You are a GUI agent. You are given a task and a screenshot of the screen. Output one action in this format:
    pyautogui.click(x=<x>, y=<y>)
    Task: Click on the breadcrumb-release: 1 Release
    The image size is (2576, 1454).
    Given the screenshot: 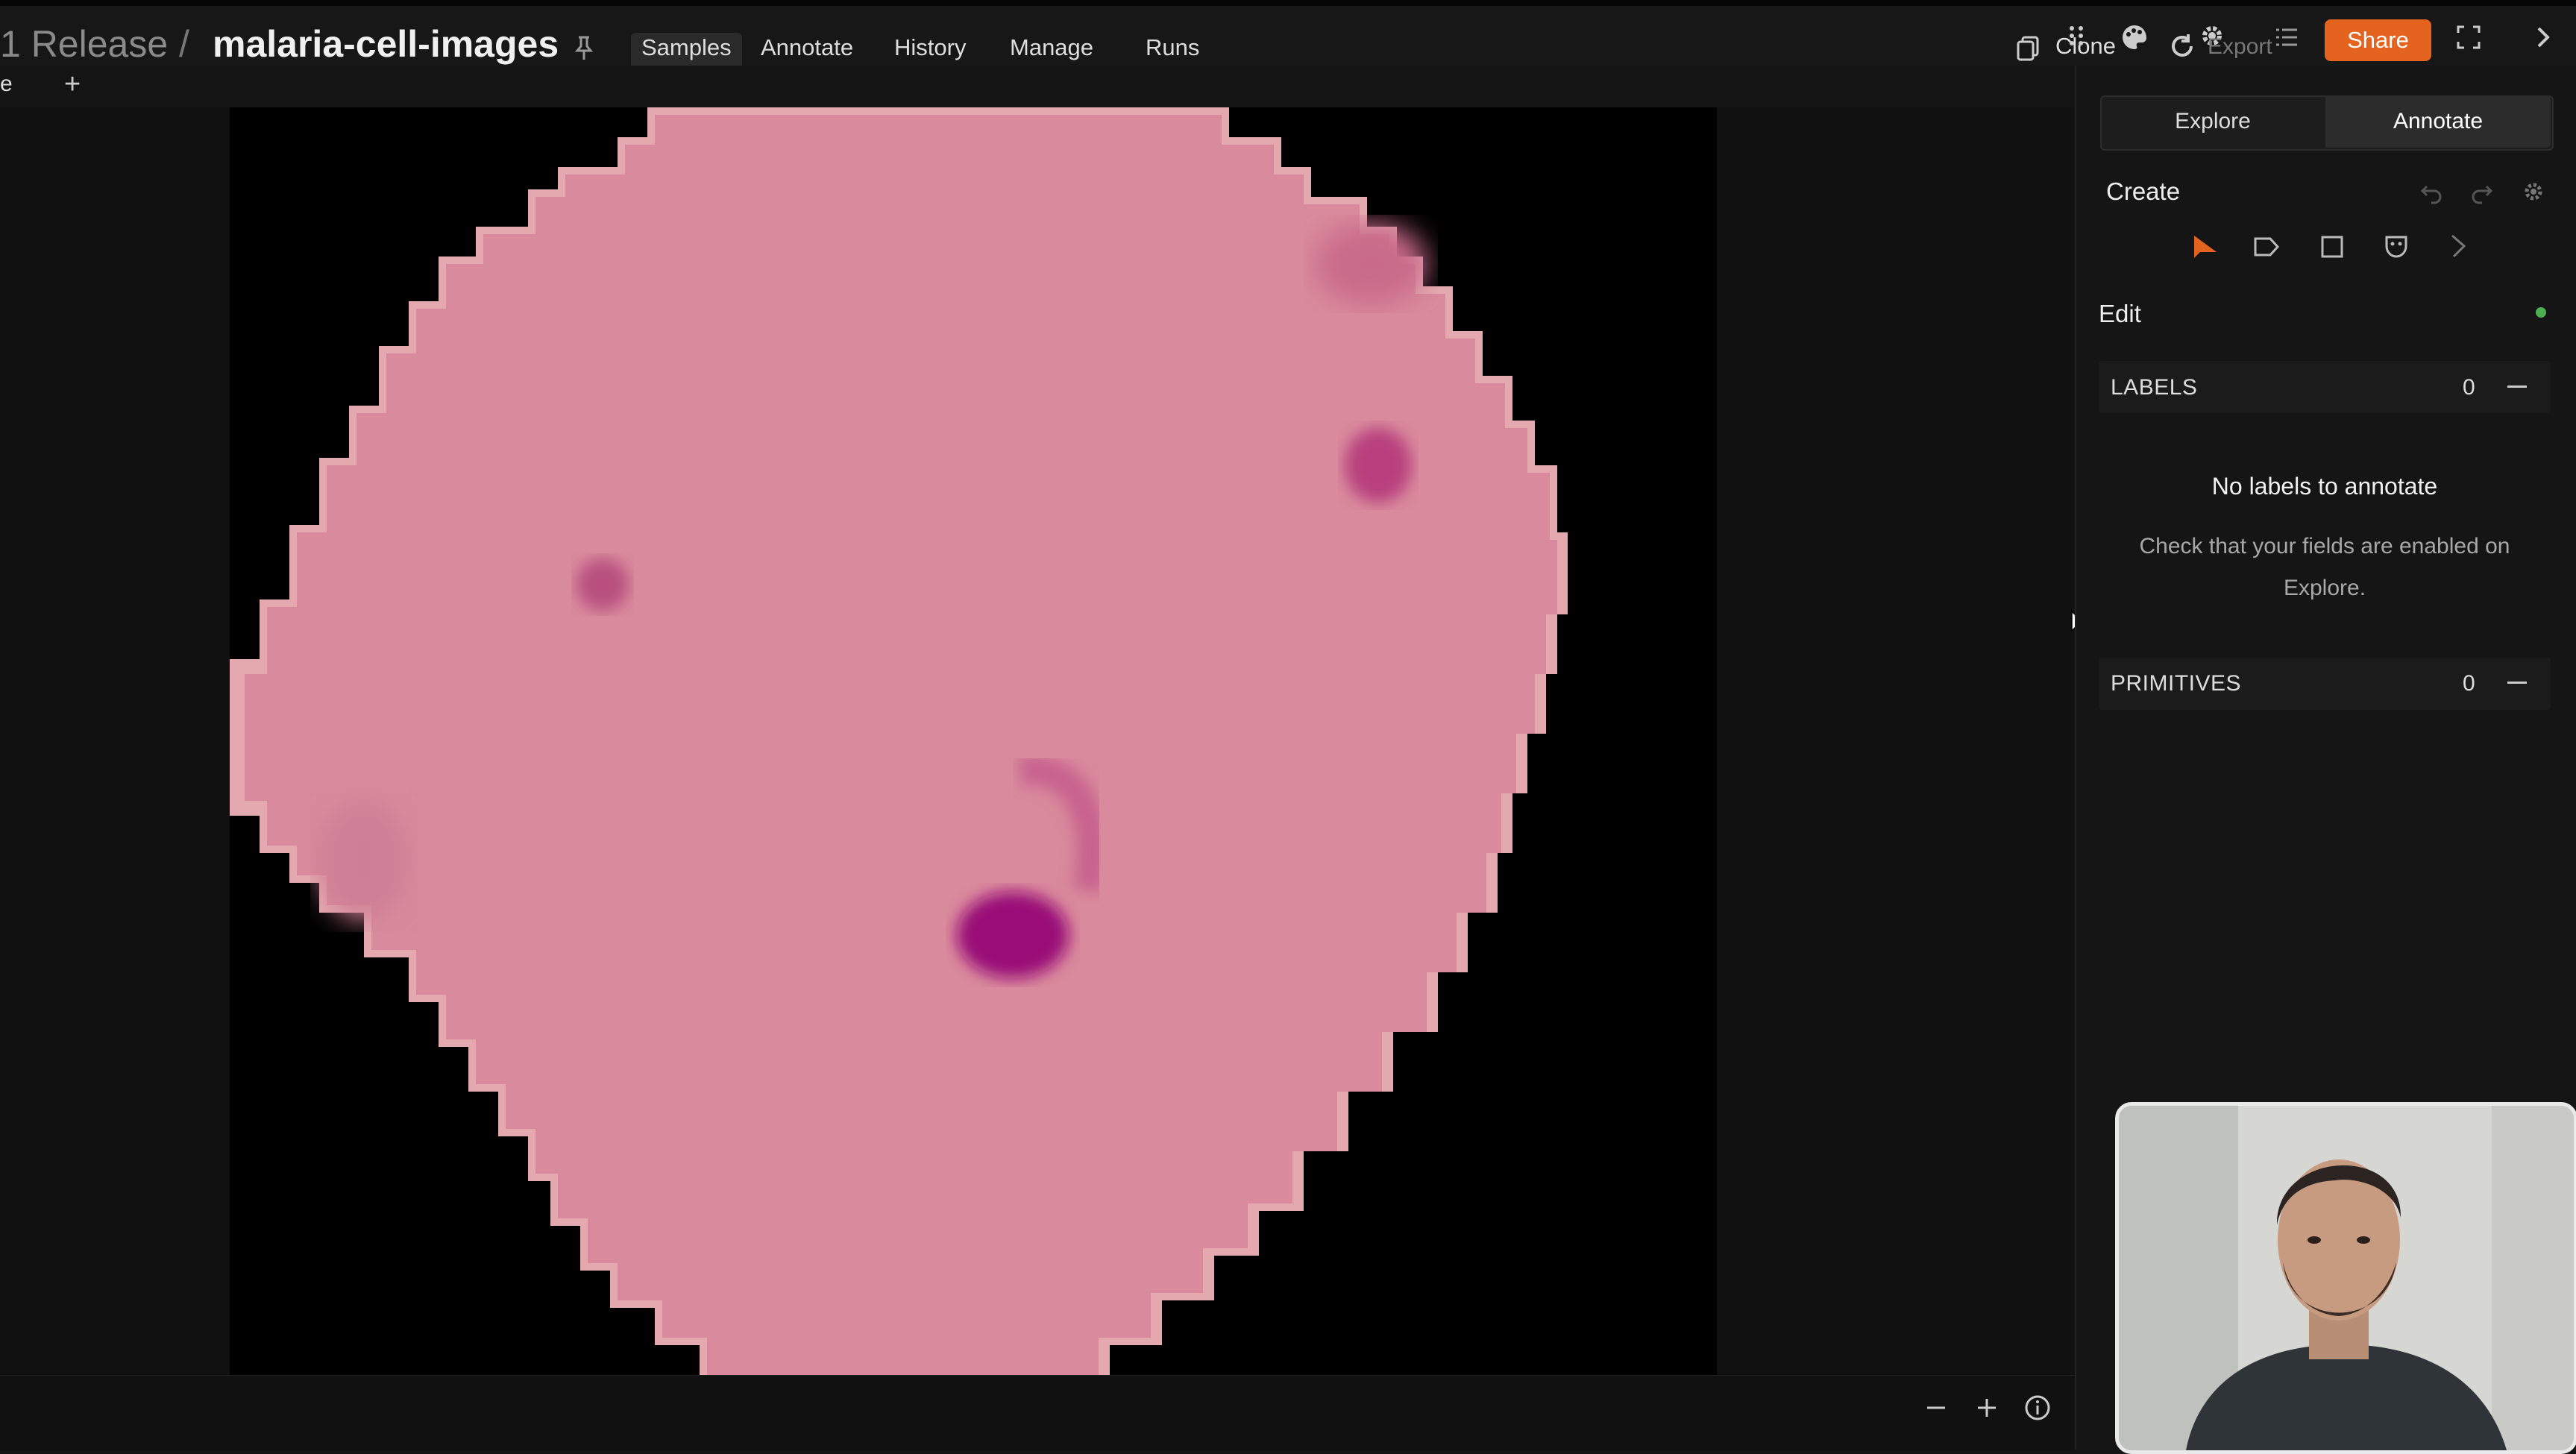 What is the action you would take?
    pyautogui.click(x=84, y=44)
    